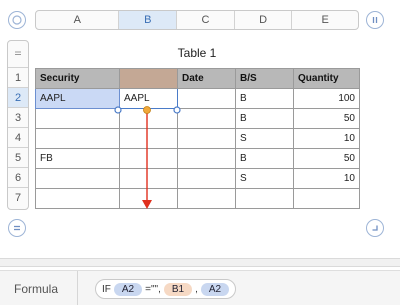  Describe the element at coordinates (148, 138) in the screenshot. I see `cell-b4` at that location.